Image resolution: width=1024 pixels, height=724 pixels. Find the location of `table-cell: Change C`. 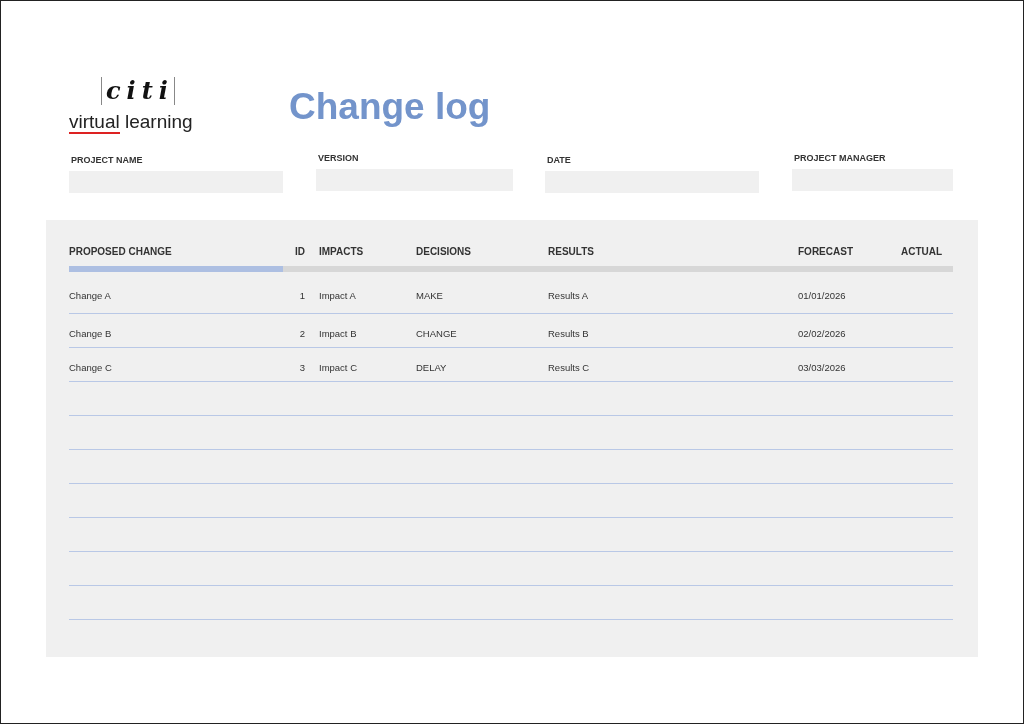

table-cell: Change C is located at coordinates (90, 367).